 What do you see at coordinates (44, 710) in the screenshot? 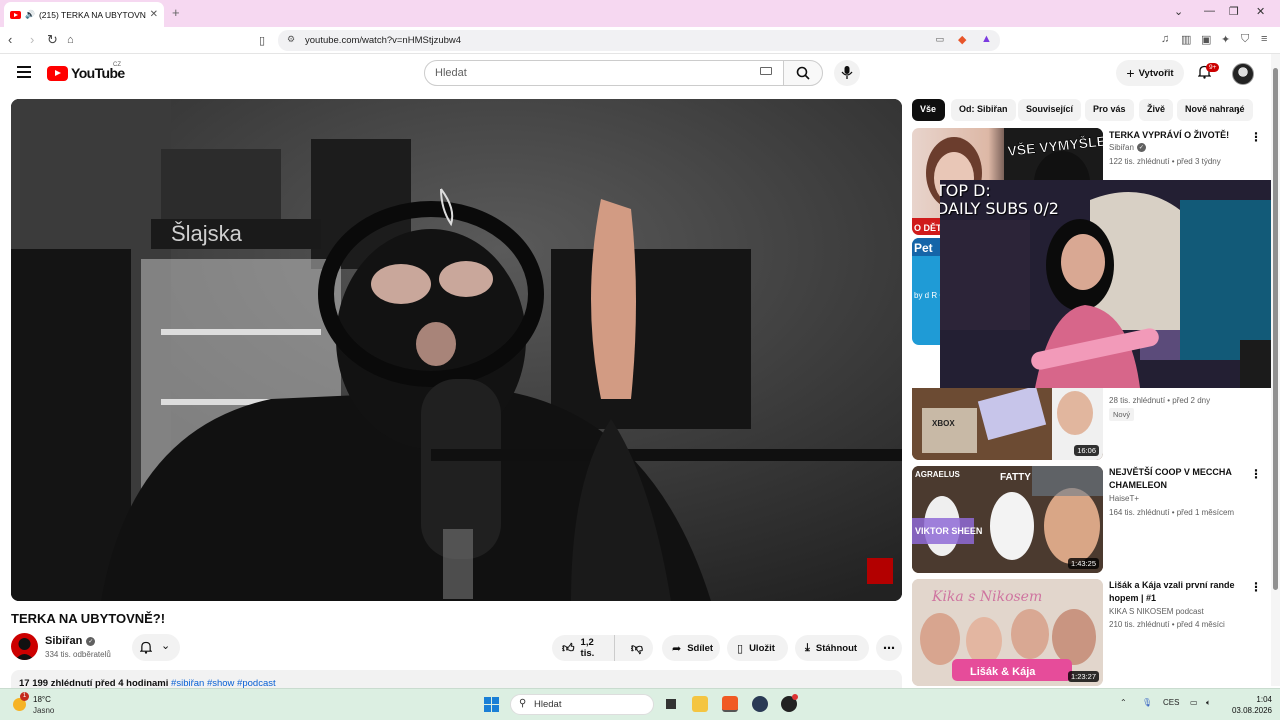
I see `weather-condition: Jasno` at bounding box center [44, 710].